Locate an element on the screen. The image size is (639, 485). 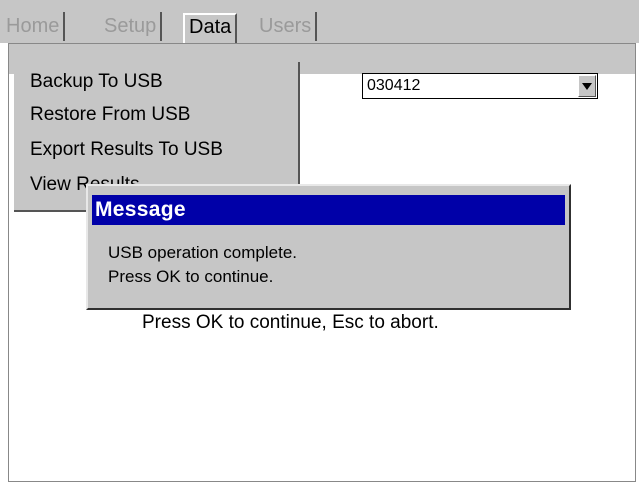
background-prompt-text: Press OK to continue, Esc to abort. is located at coordinates (290, 322).